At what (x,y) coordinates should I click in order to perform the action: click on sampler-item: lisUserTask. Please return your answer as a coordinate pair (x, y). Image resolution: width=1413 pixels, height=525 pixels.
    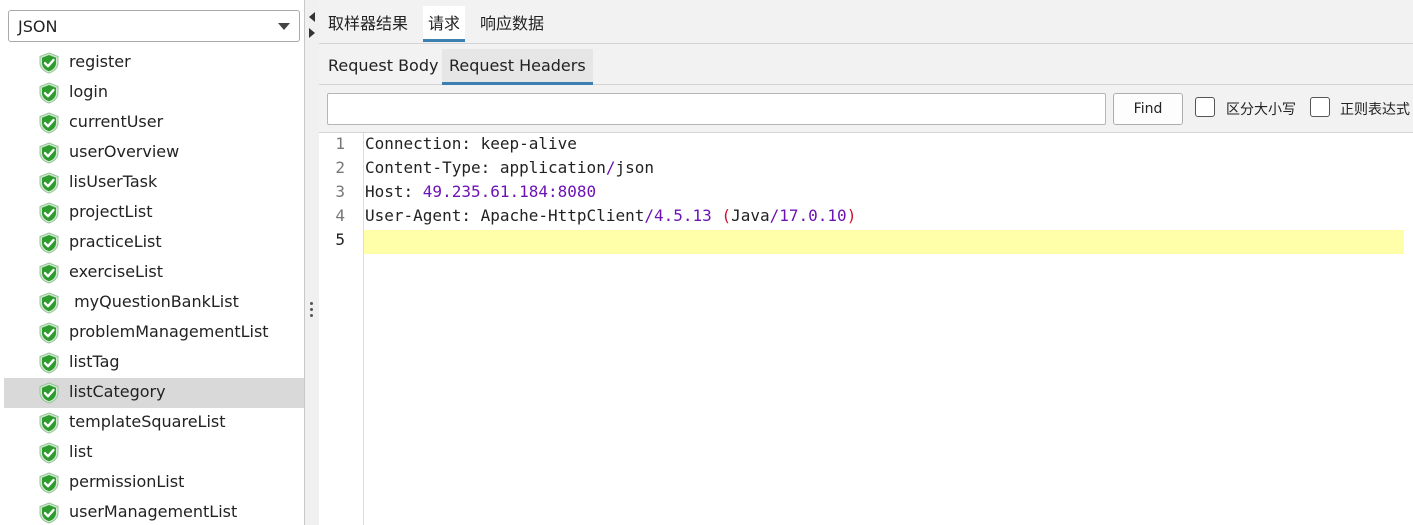
    Looking at the image, I should click on (154, 183).